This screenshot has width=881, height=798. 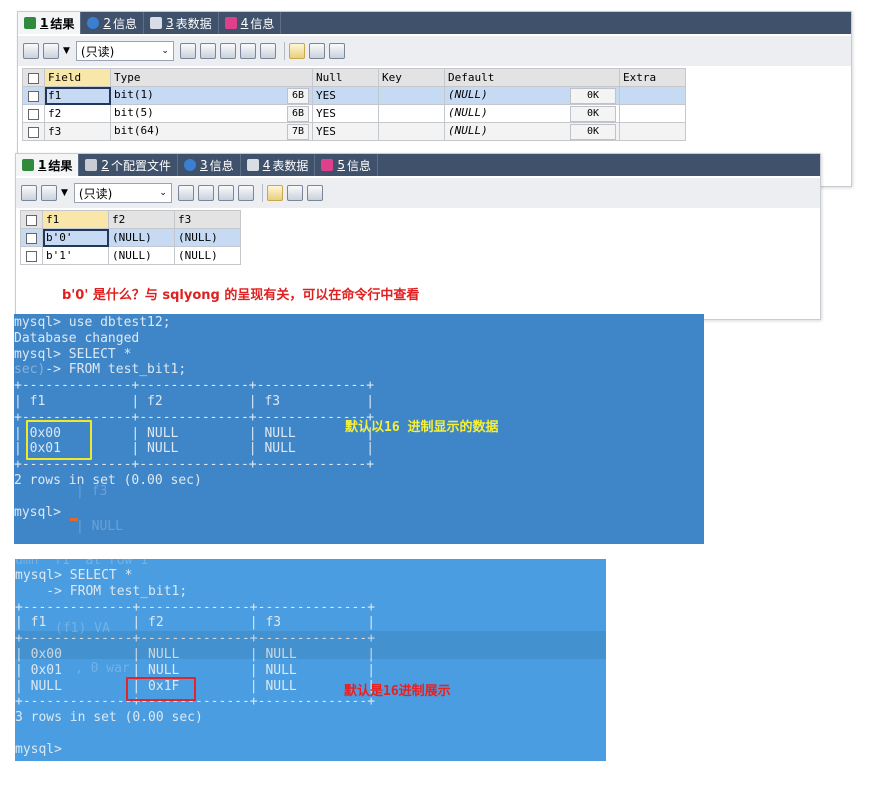 I want to click on ghost-text: (f1) VA, so click(x=82, y=628).